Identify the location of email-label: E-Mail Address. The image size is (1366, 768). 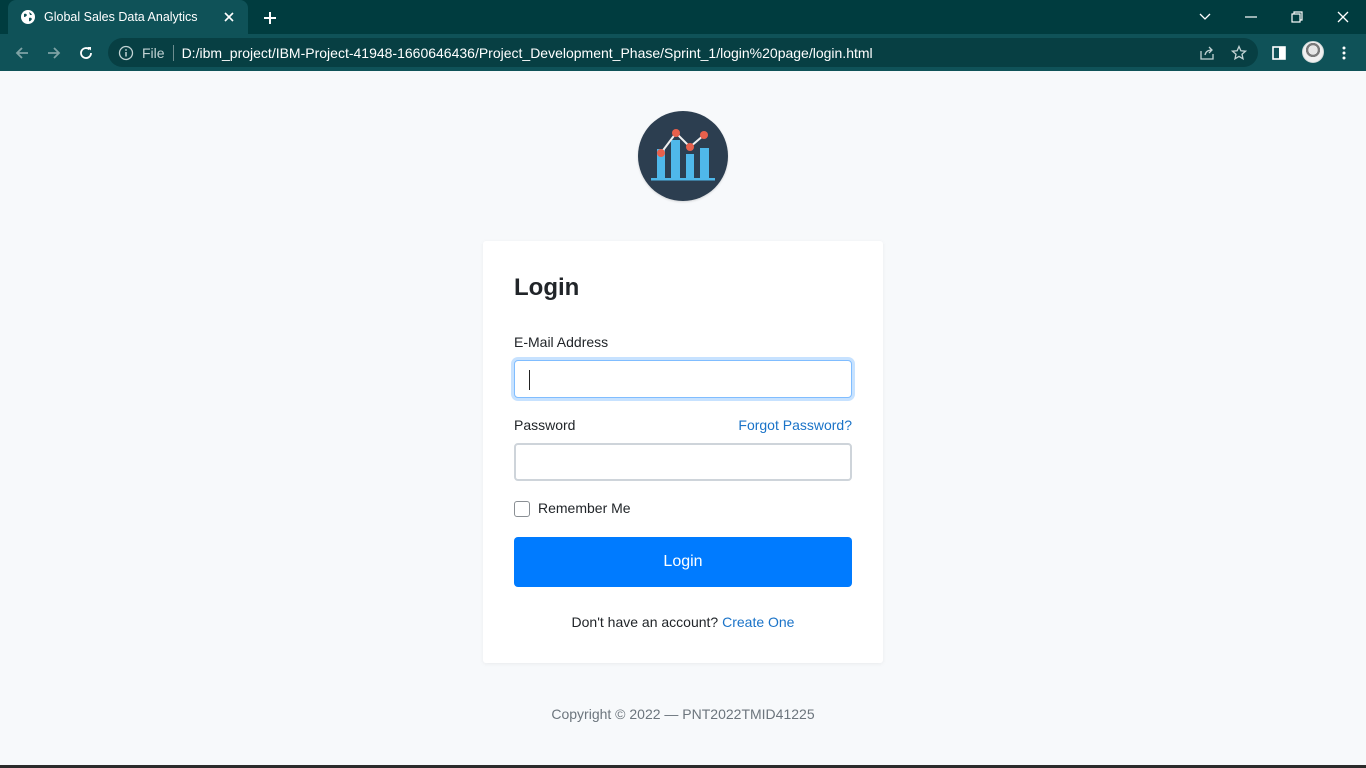
(561, 342).